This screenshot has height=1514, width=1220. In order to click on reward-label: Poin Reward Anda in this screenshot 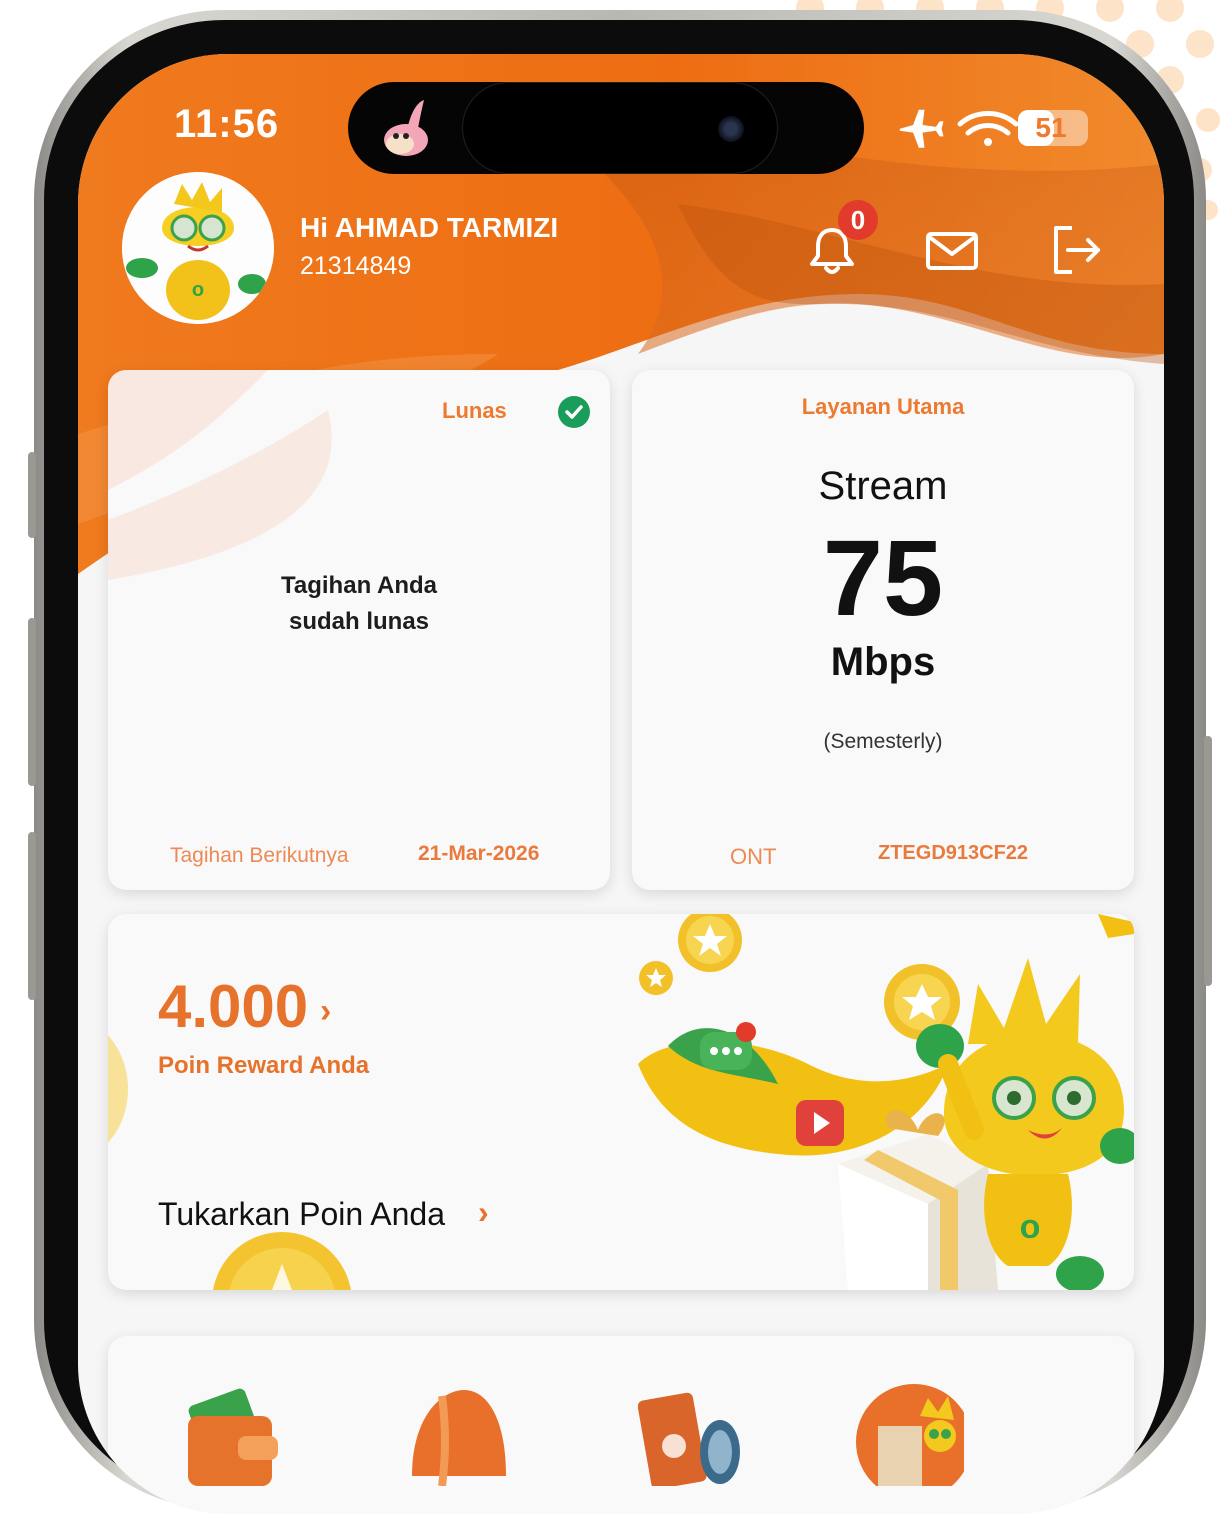, I will do `click(264, 1065)`.